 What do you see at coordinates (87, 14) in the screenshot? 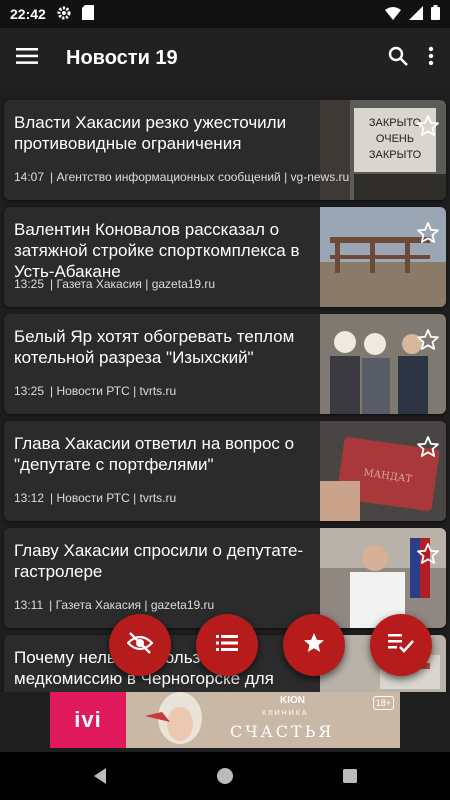
I see `sd-card-icon` at bounding box center [87, 14].